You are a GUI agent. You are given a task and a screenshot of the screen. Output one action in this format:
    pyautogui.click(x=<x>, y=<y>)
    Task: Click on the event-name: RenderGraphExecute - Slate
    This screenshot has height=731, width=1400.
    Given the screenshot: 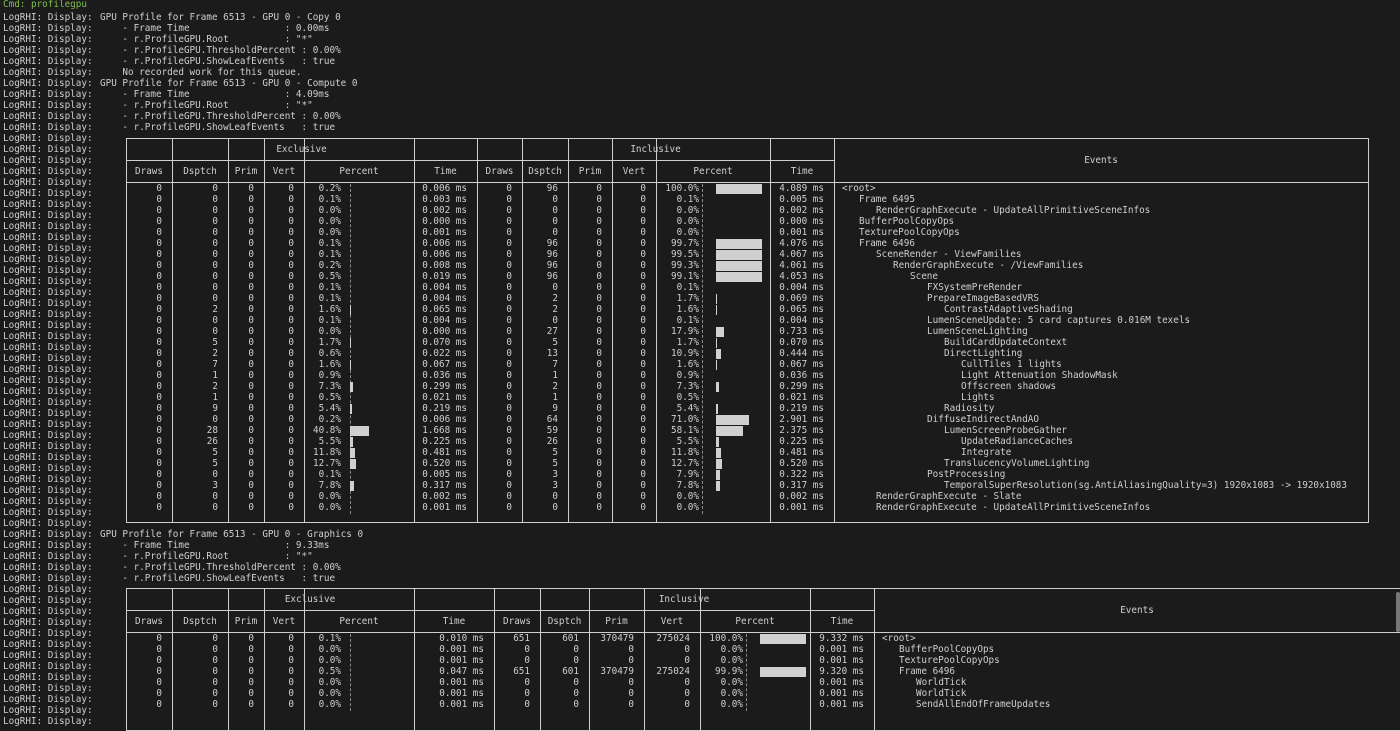 What is the action you would take?
    pyautogui.click(x=949, y=496)
    